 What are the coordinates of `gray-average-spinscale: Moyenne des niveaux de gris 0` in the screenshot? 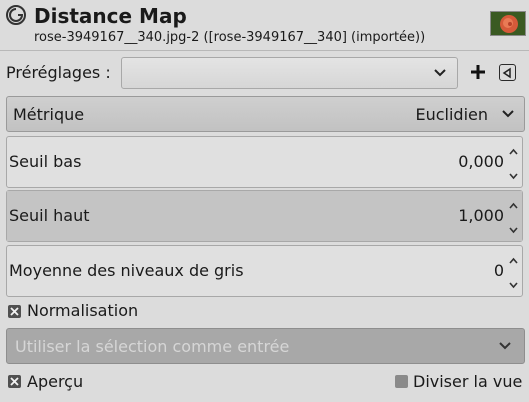 It's located at (264, 271).